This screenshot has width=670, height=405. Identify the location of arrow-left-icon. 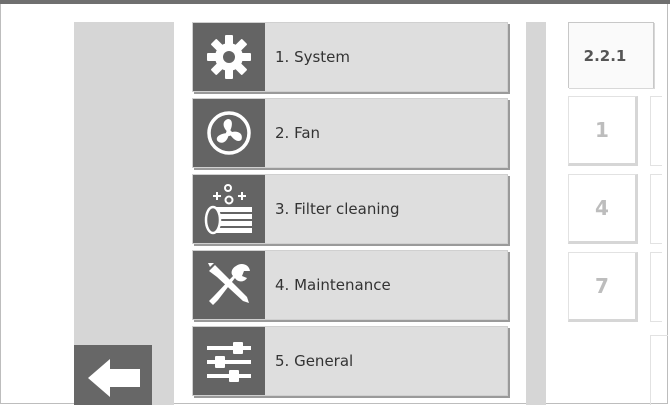
(114, 378).